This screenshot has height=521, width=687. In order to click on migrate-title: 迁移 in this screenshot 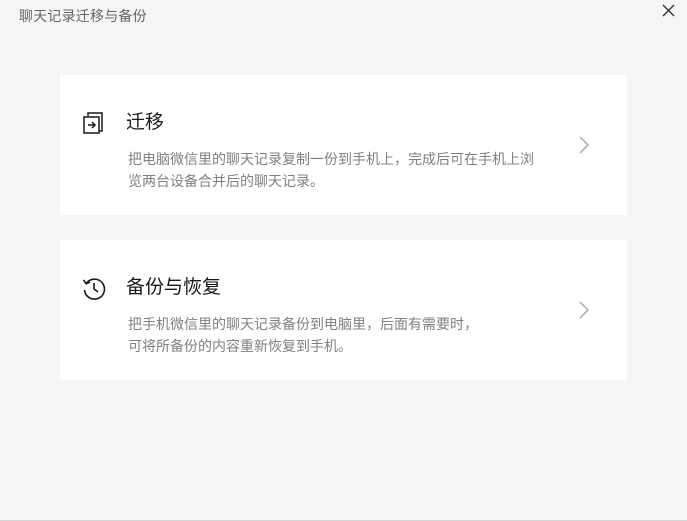, I will do `click(145, 122)`.